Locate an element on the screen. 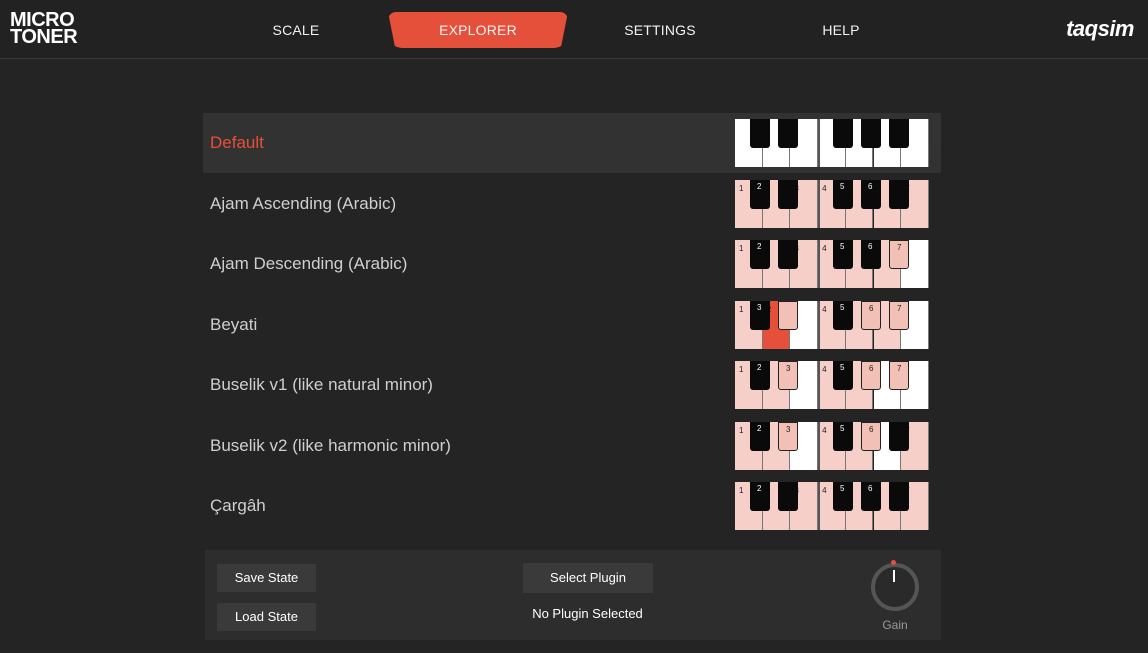 The width and height of the screenshot is (1148, 653). tab-scale: SCALE is located at coordinates (296, 30).